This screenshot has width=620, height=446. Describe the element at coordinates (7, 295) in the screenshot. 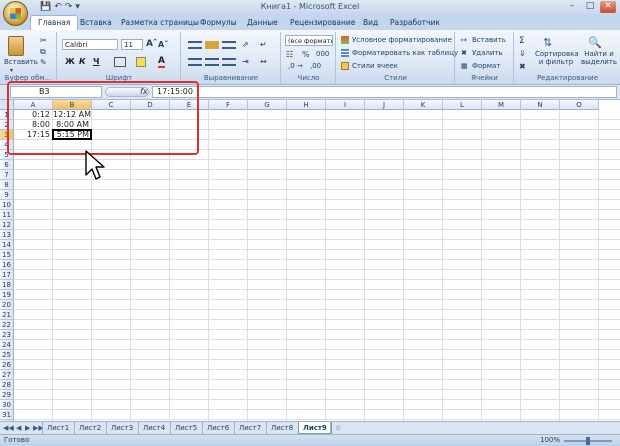

I see `row-header-19: 19` at that location.